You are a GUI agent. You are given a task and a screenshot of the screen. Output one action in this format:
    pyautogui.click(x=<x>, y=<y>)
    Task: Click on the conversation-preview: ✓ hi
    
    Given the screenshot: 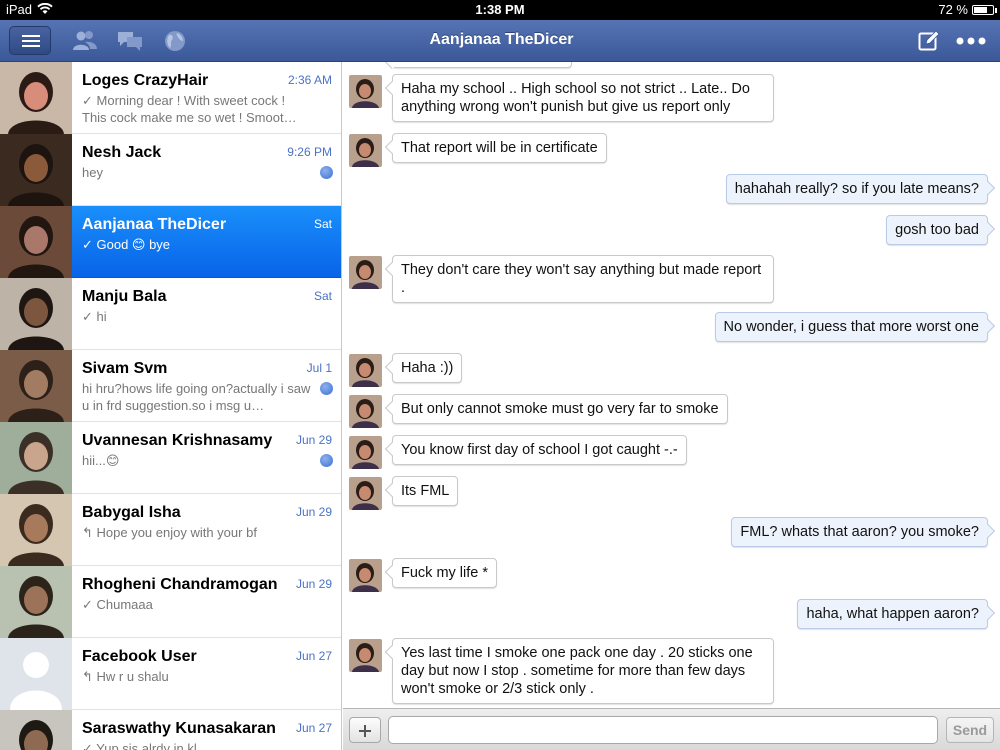 What is the action you would take?
    pyautogui.click(x=94, y=316)
    